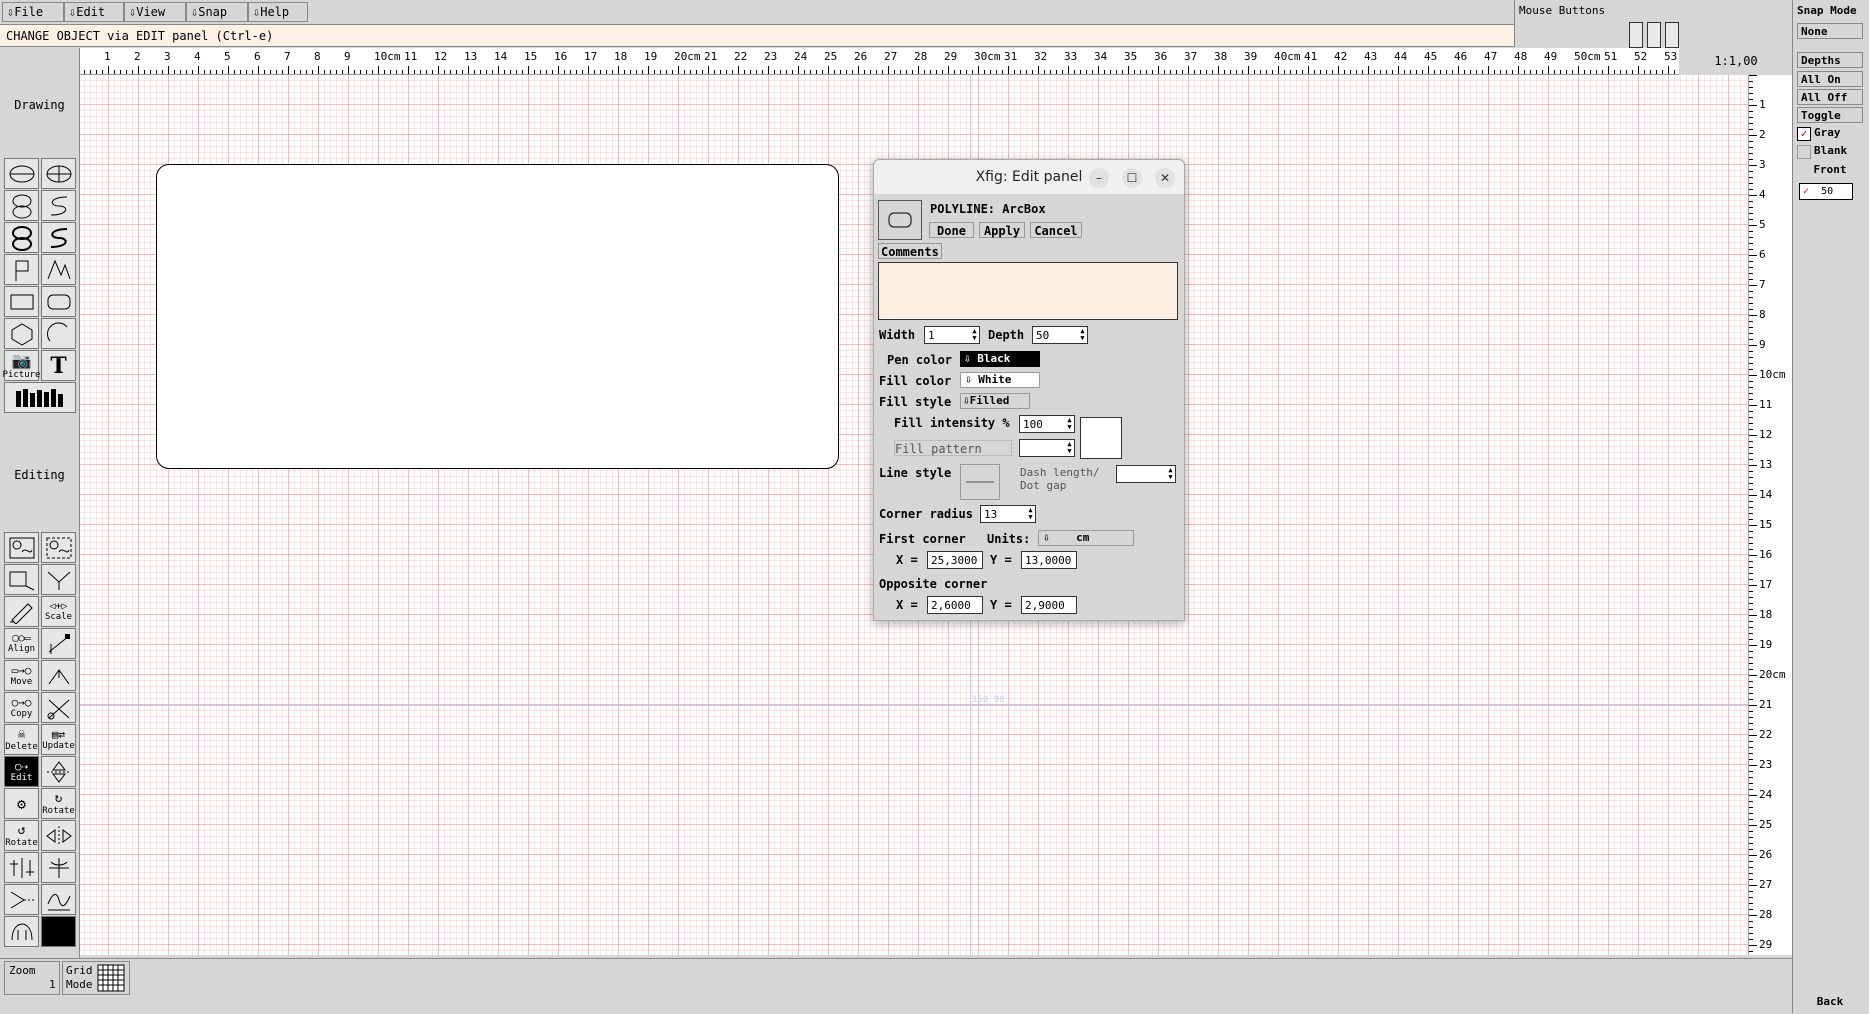 The width and height of the screenshot is (1869, 1014). I want to click on cancel-button: Cancel, so click(1056, 230).